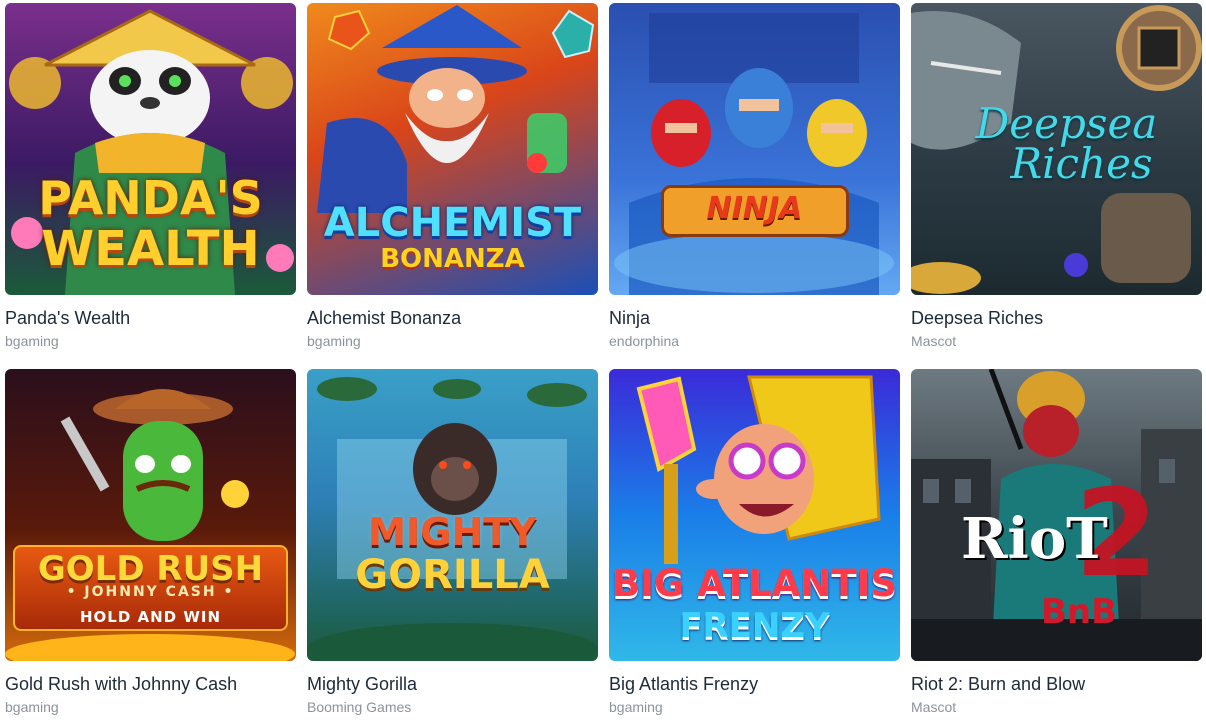 This screenshot has width=1206, height=726. What do you see at coordinates (150, 198) in the screenshot?
I see `game-logo-line-1: PANDA'S` at bounding box center [150, 198].